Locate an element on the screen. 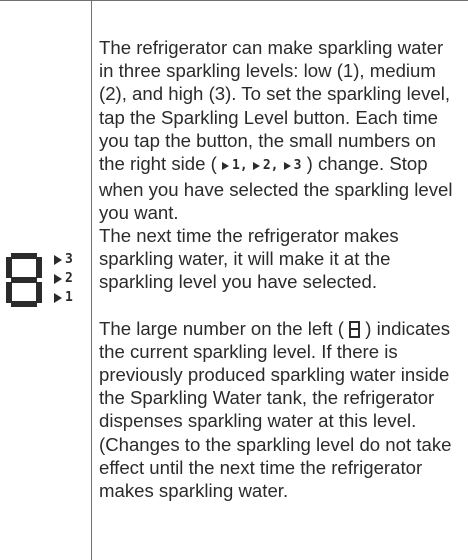  table-top-rule is located at coordinates (234, 0).